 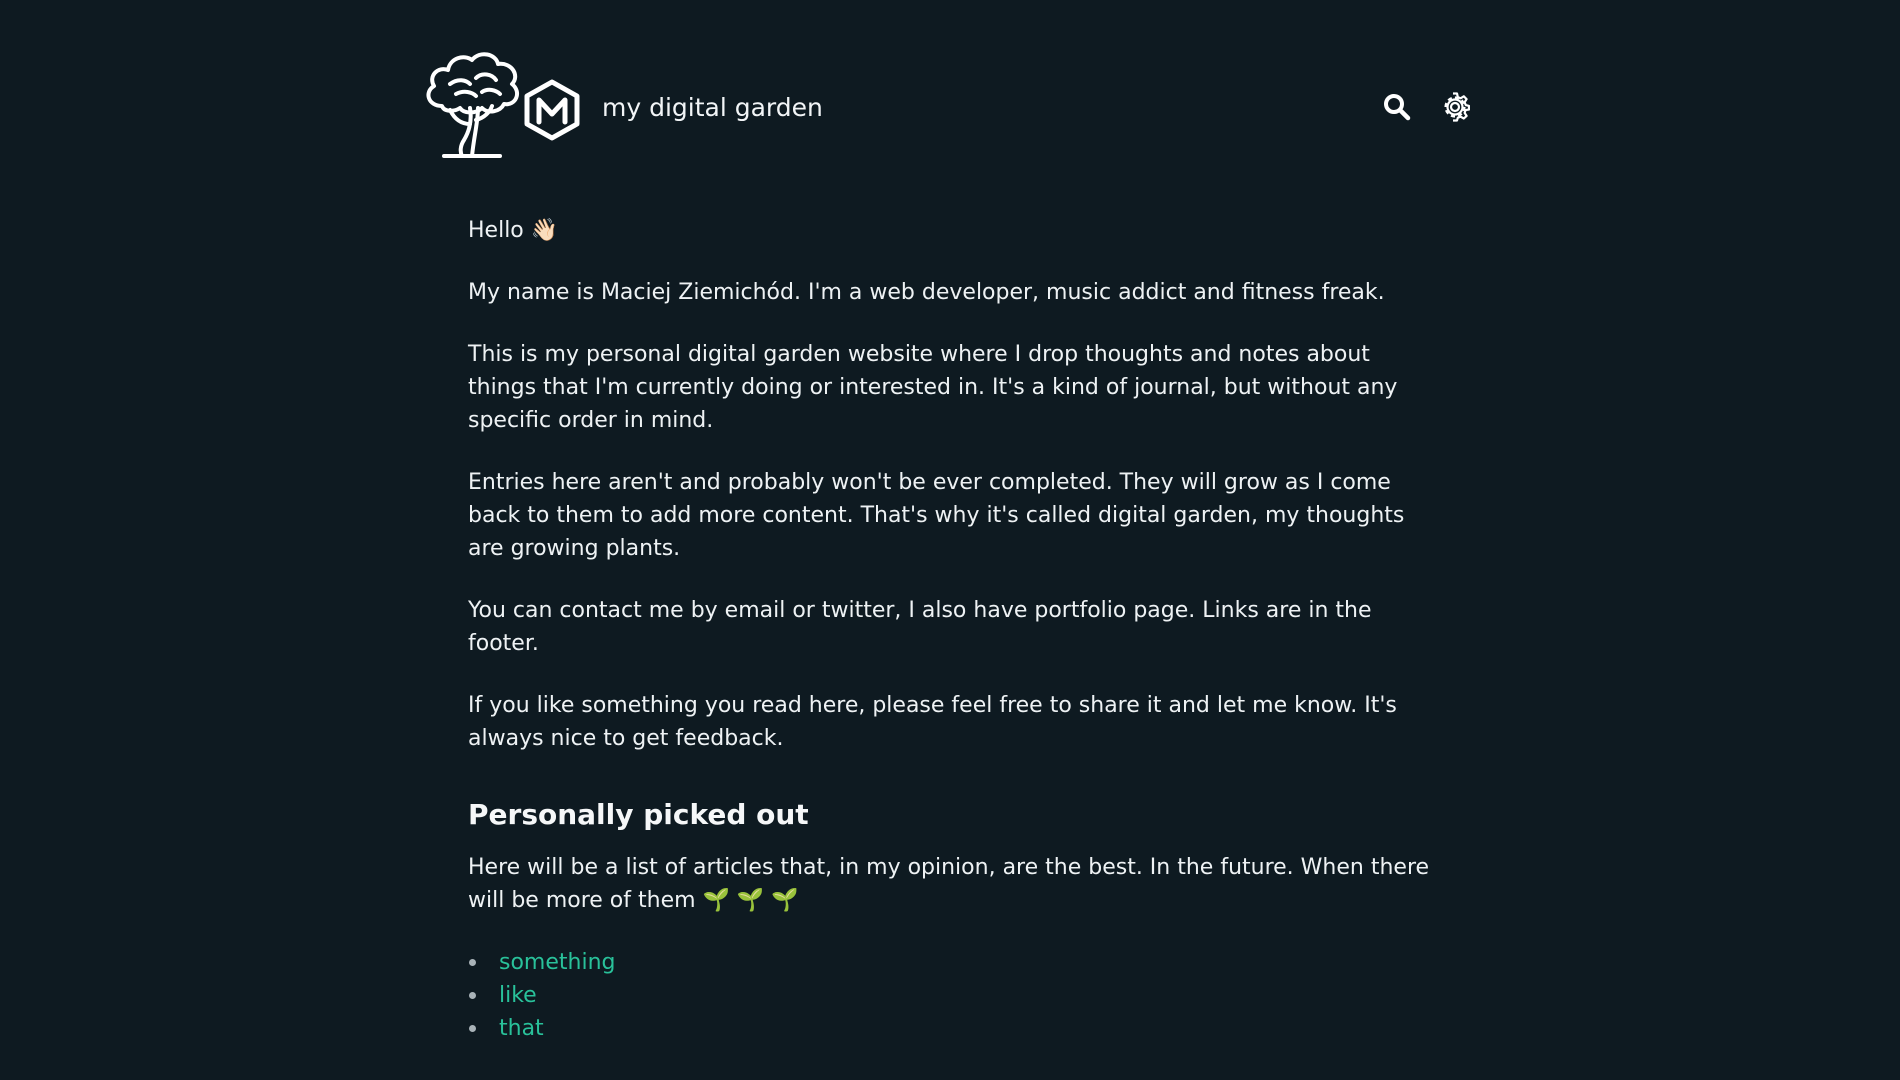 I want to click on article-link: that, so click(x=521, y=1028).